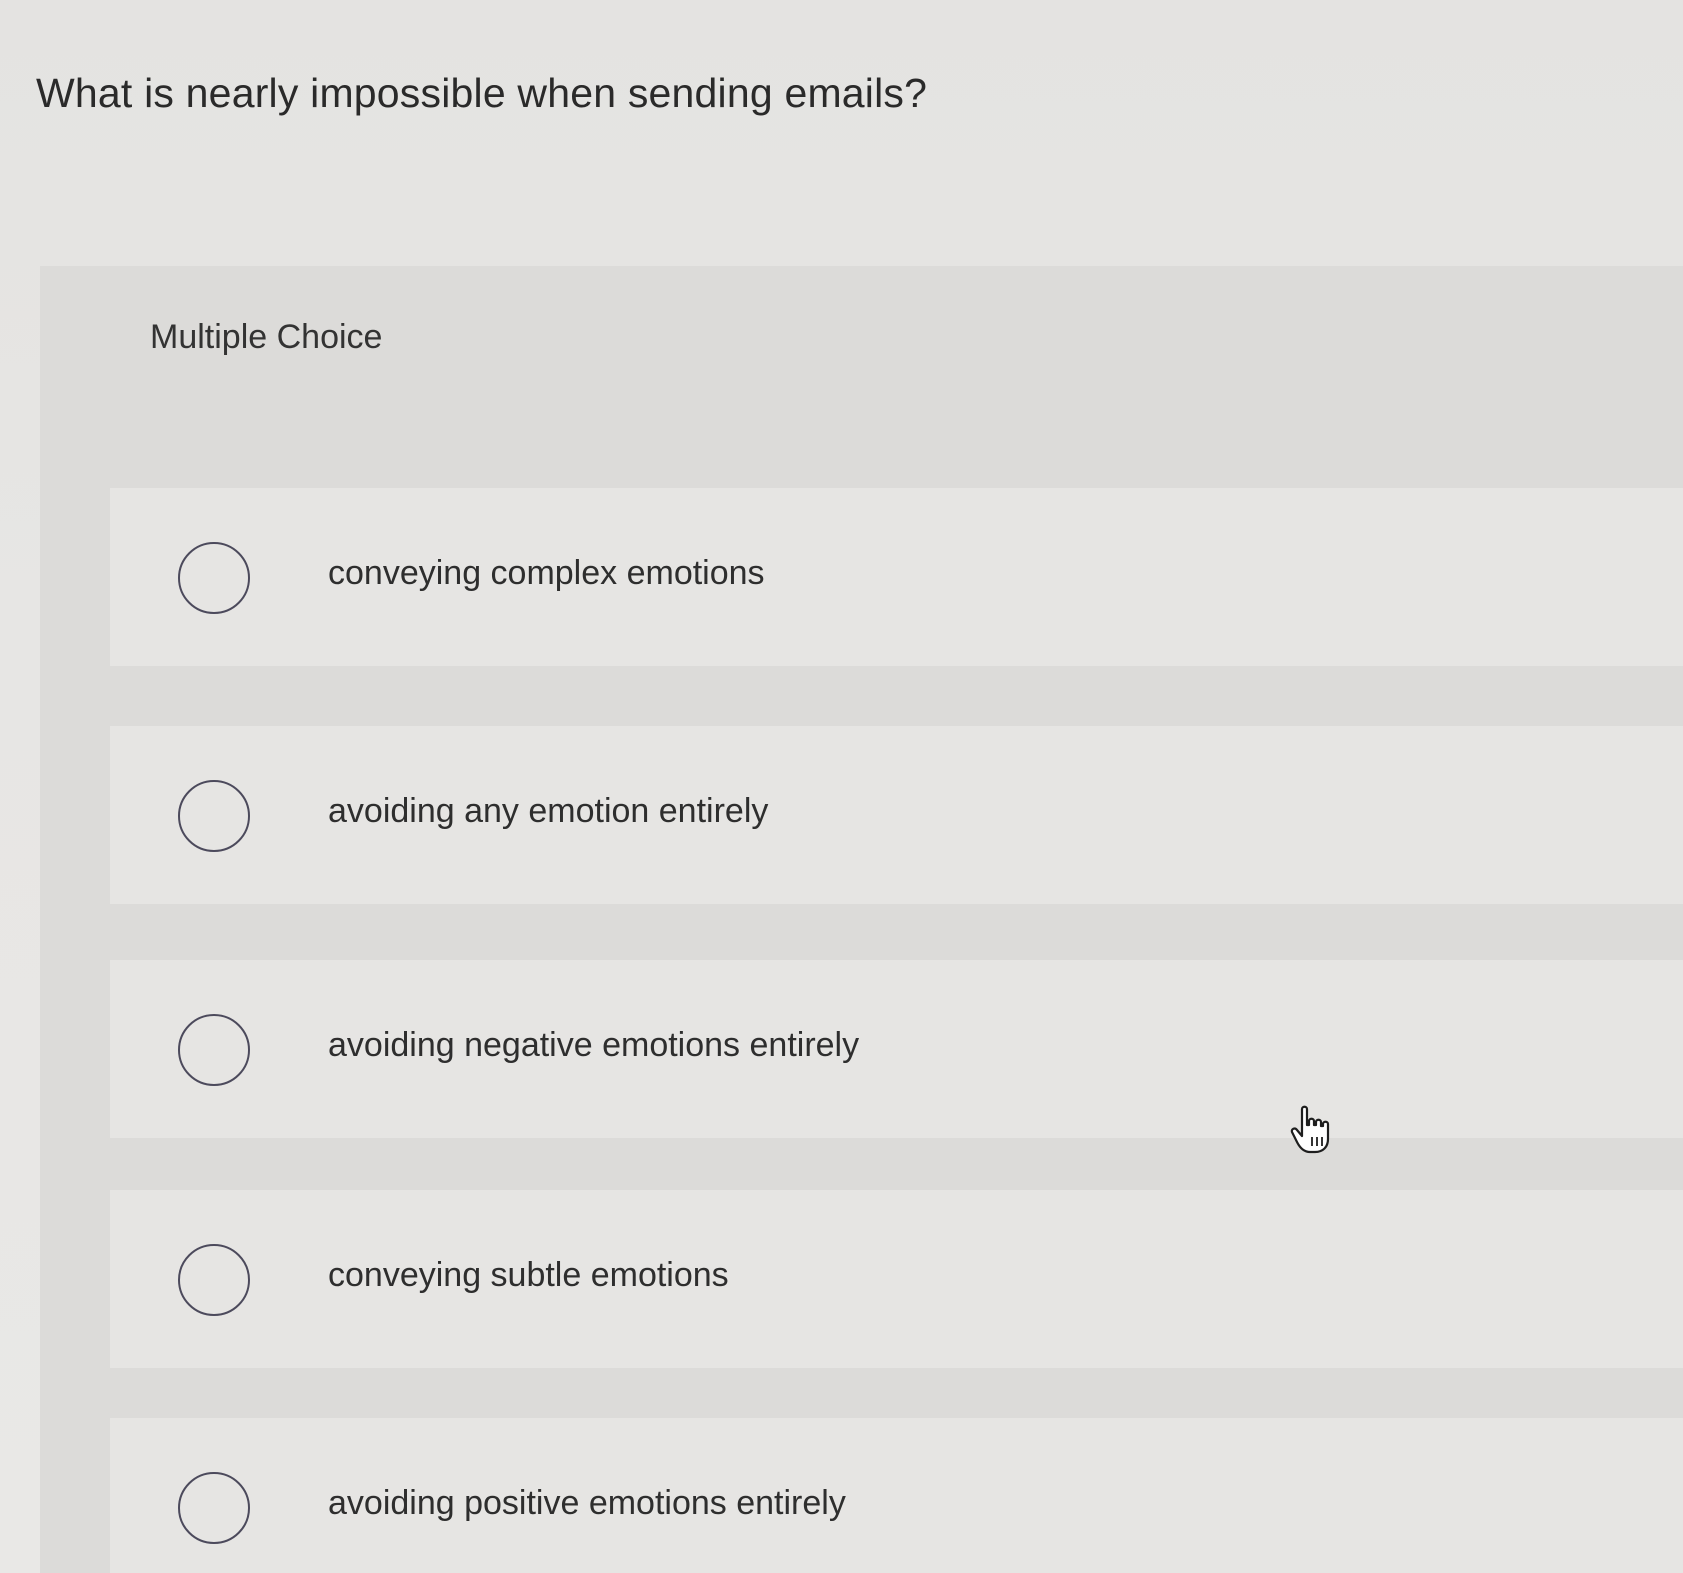  I want to click on answer-option: conveying subtle emotions, so click(896, 1279).